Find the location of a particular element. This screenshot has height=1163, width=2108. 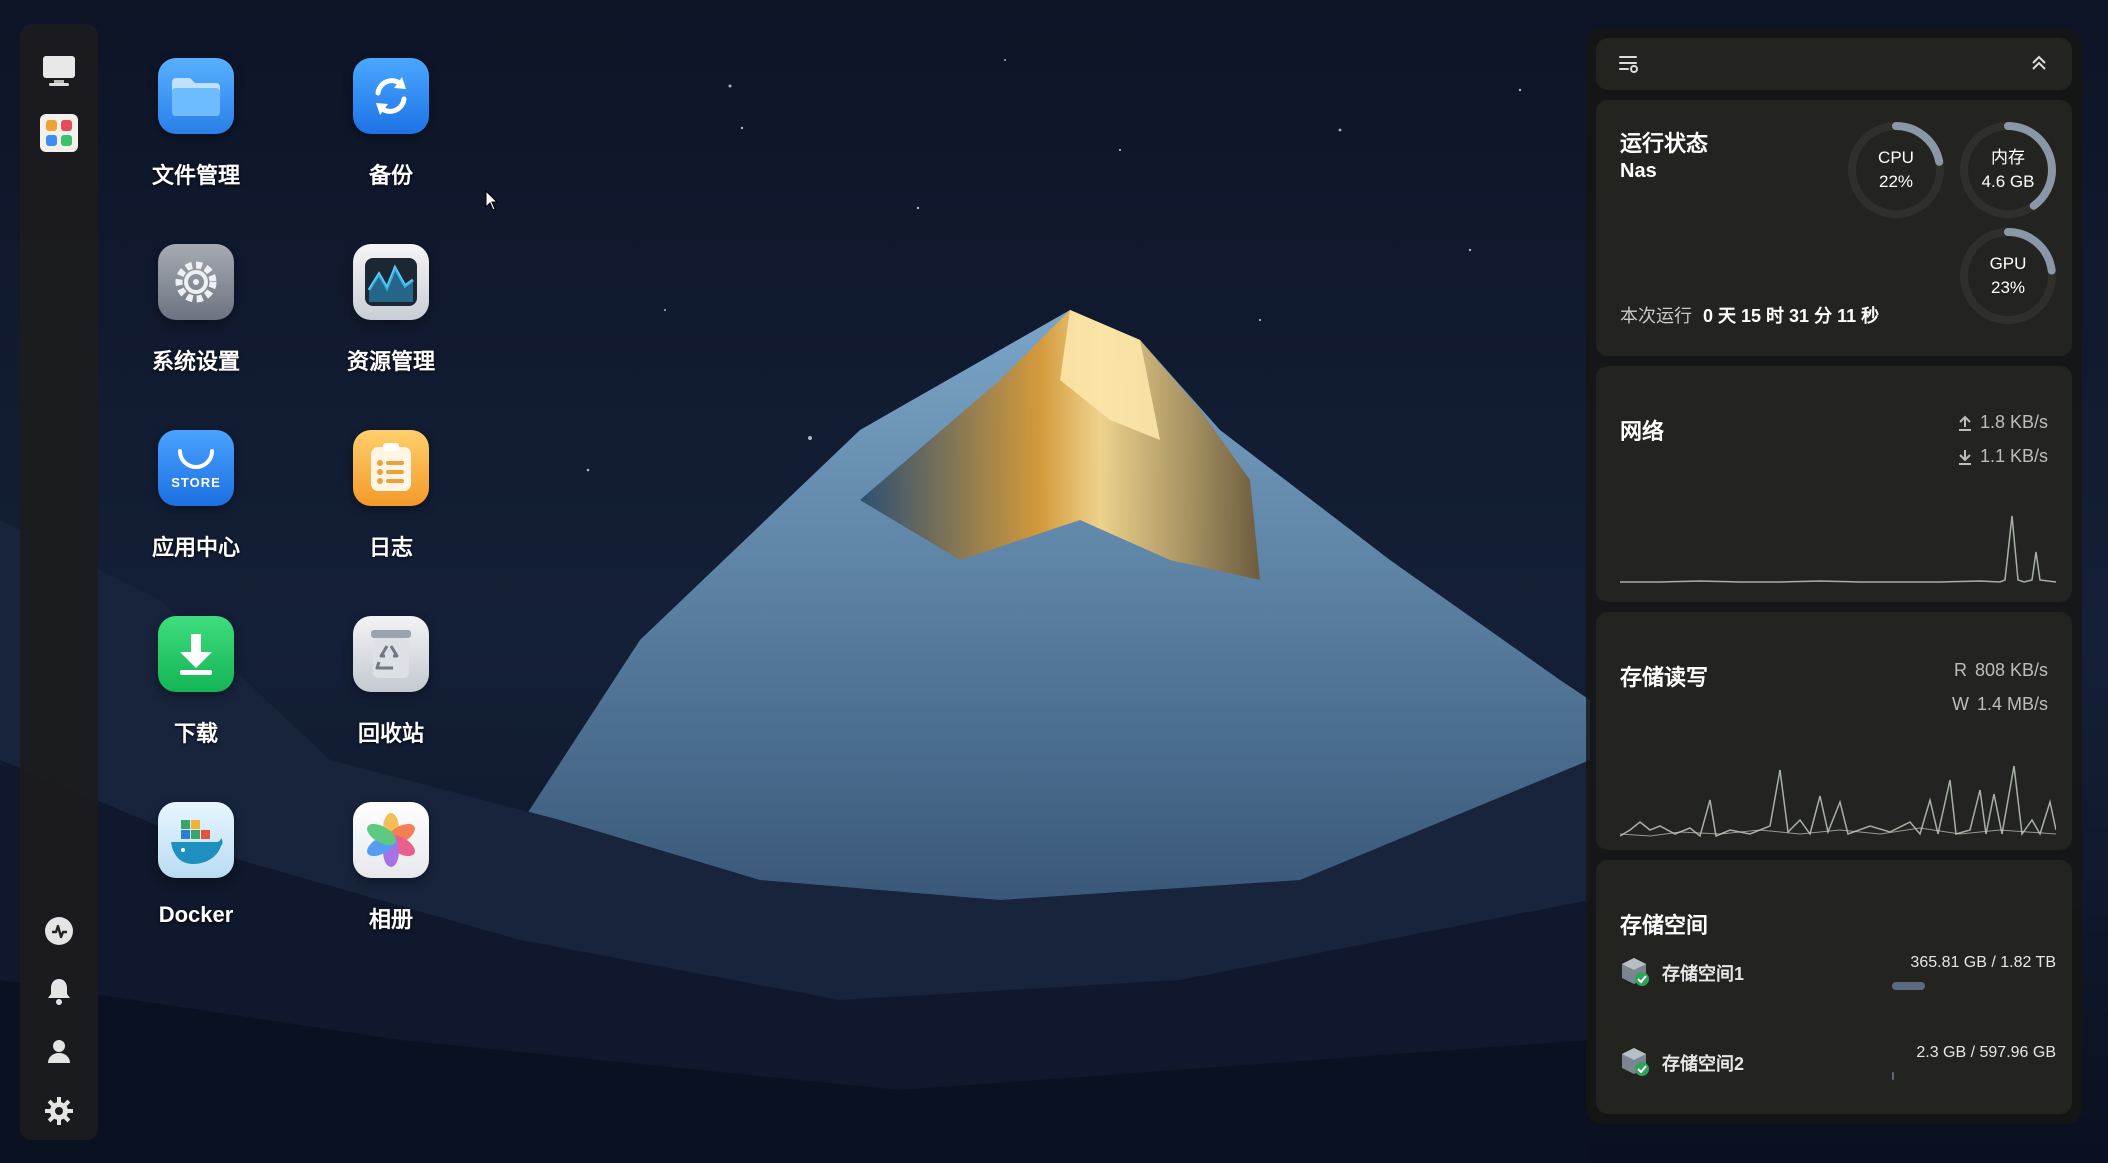

disk-write: W 1.4 MB/s is located at coordinates (2000, 704).